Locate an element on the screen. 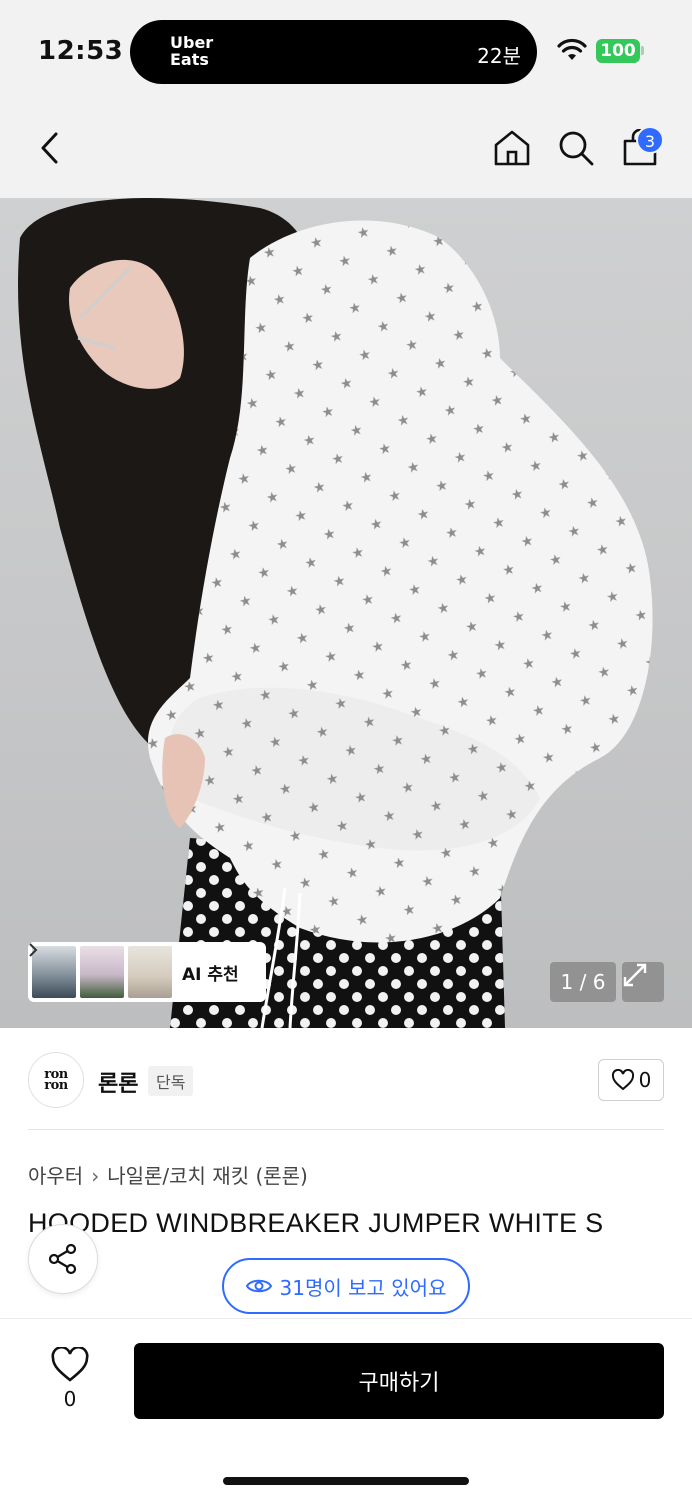  bottom-bar: 0 구매하기 is located at coordinates (346, 1409).